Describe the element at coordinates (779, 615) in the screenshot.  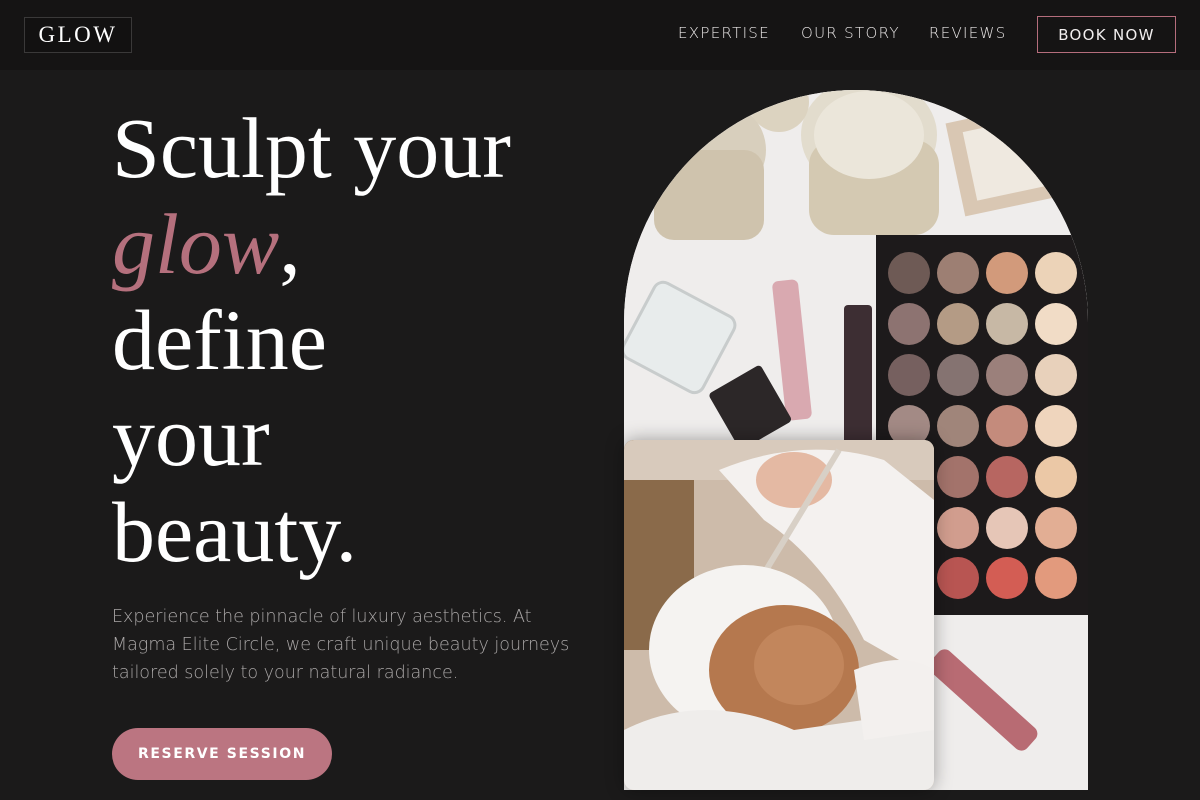
I see `facial-treatment-image` at that location.